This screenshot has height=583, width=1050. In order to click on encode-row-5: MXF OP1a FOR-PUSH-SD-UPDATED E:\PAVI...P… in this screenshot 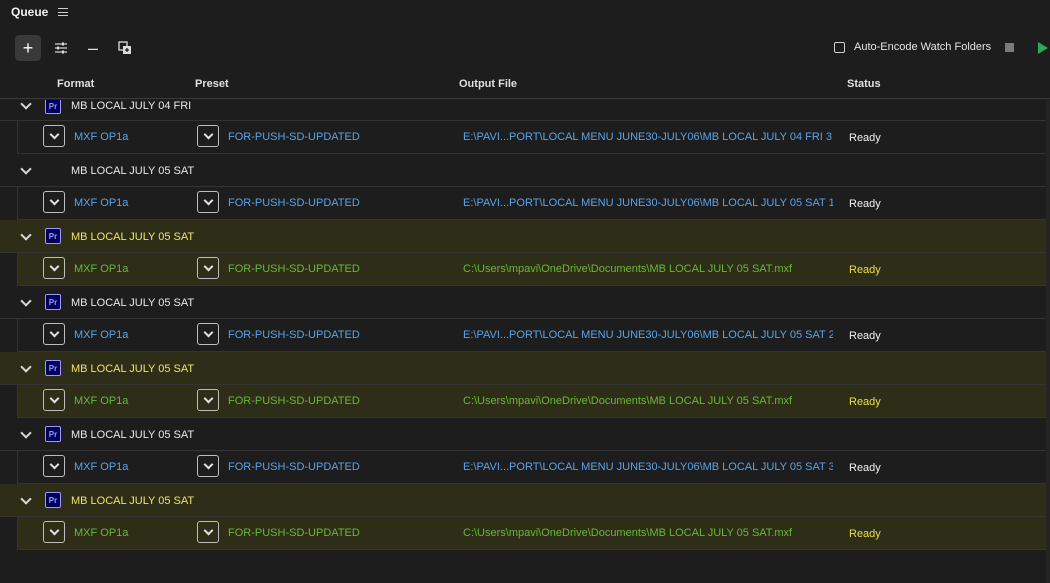, I will do `click(533, 467)`.